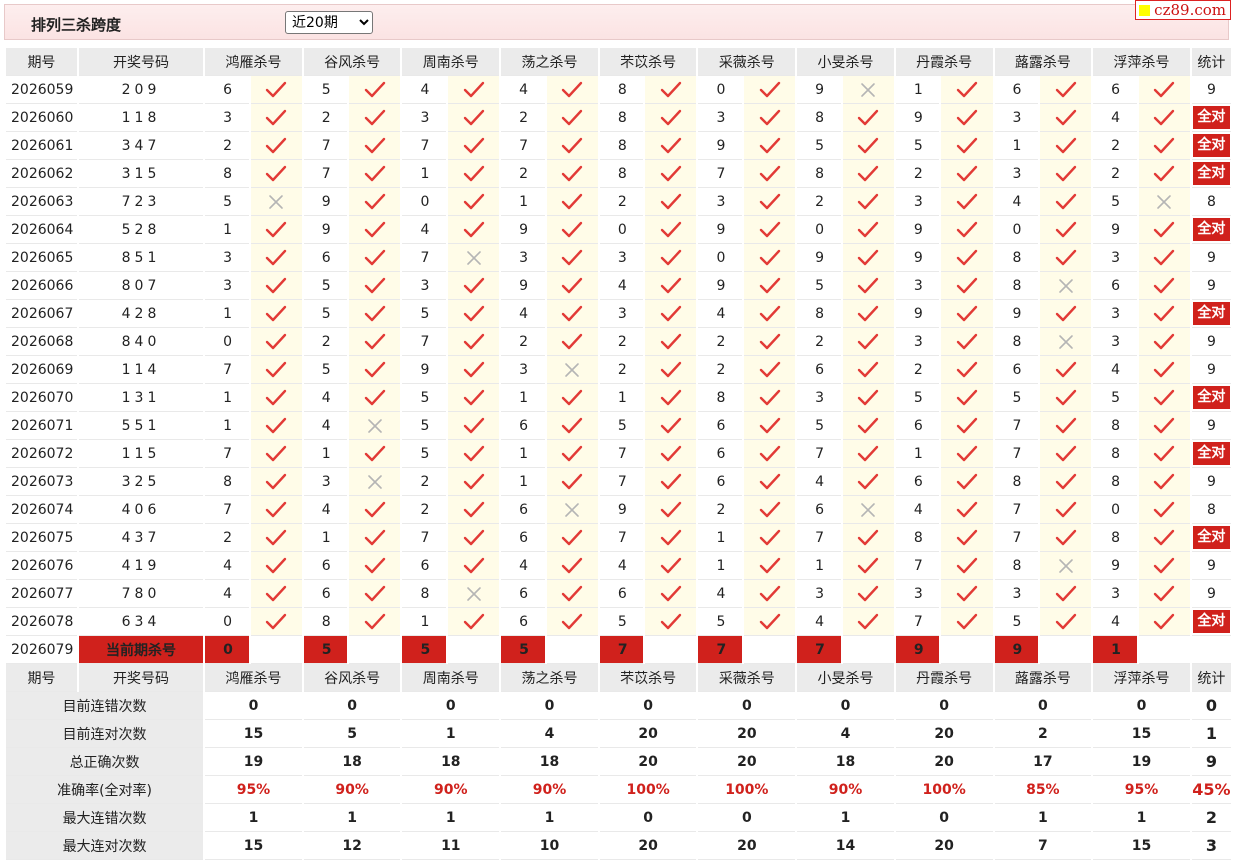  What do you see at coordinates (352, 846) in the screenshot?
I see `summary-value: 12` at bounding box center [352, 846].